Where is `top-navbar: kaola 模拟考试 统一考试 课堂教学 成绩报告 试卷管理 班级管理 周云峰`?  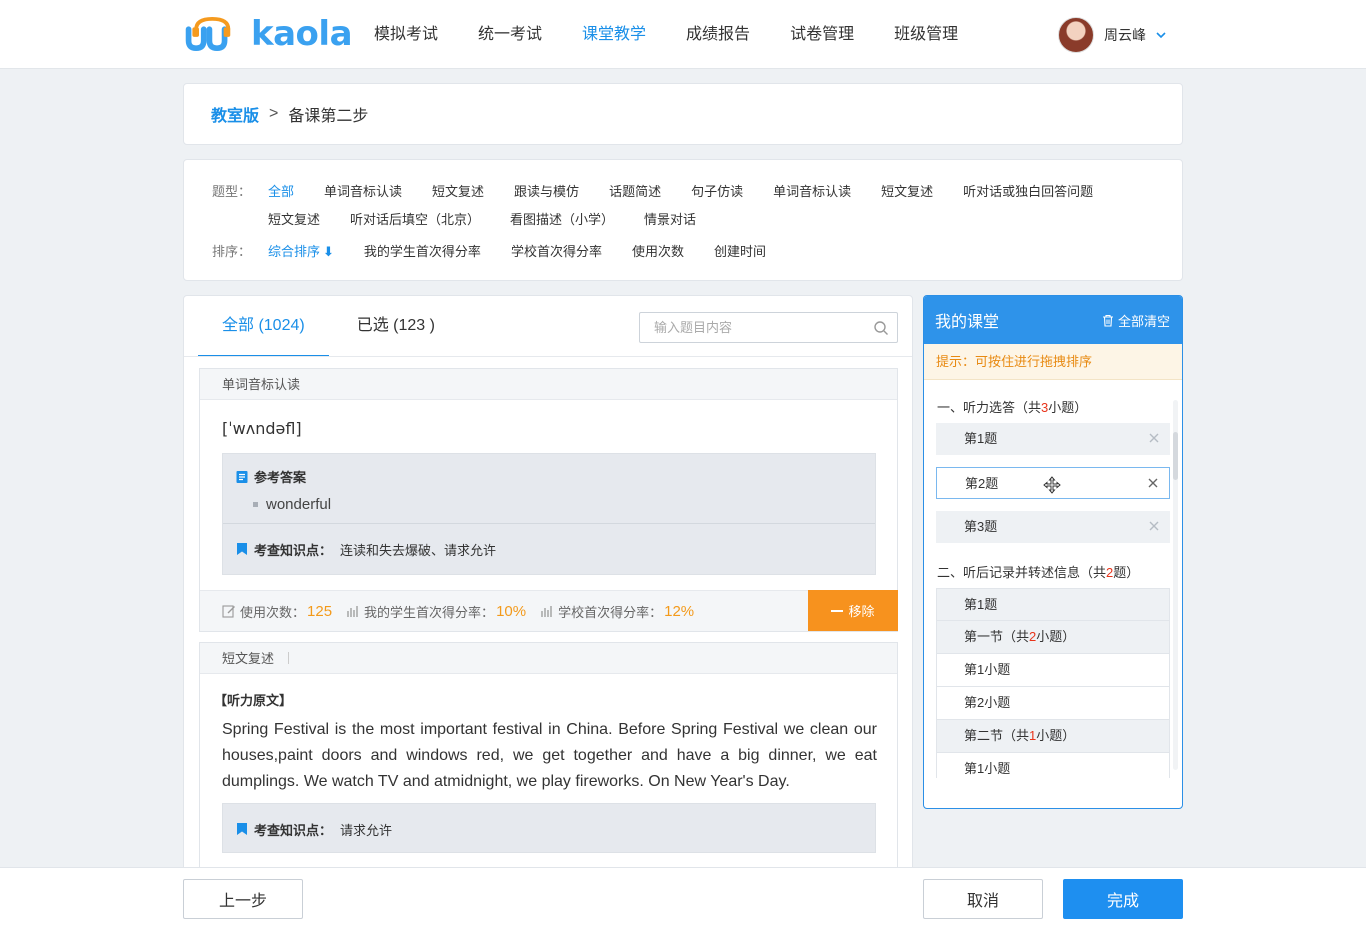
top-navbar: kaola 模拟考试 统一考试 课堂教学 成绩报告 试卷管理 班级管理 周云峰 is located at coordinates (683, 34).